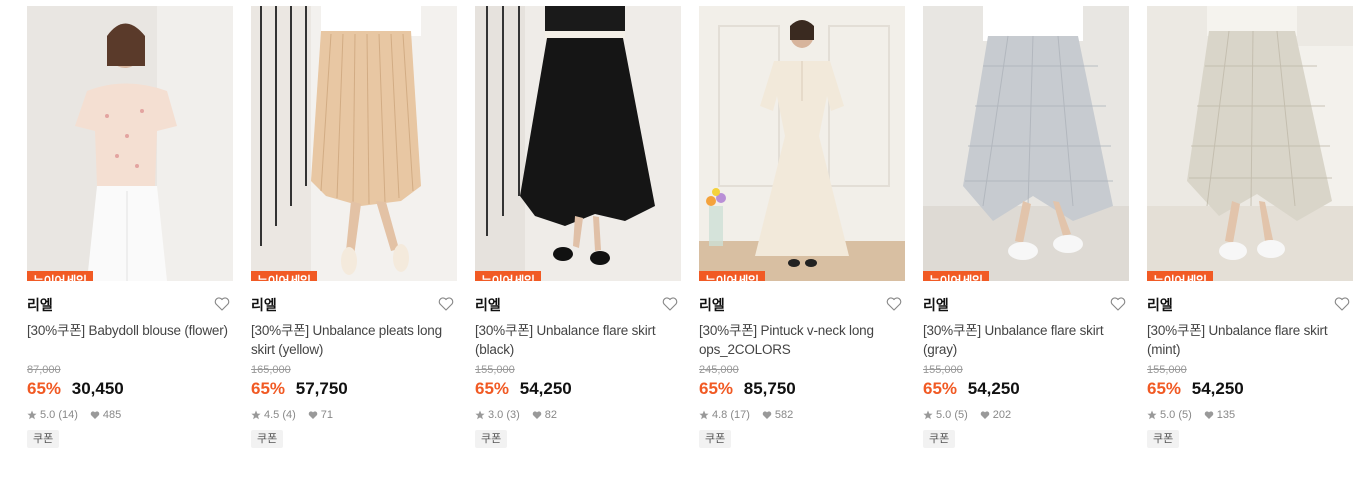 The image size is (1362, 484). I want to click on product-photo-pleats-skirt, so click(354, 143).